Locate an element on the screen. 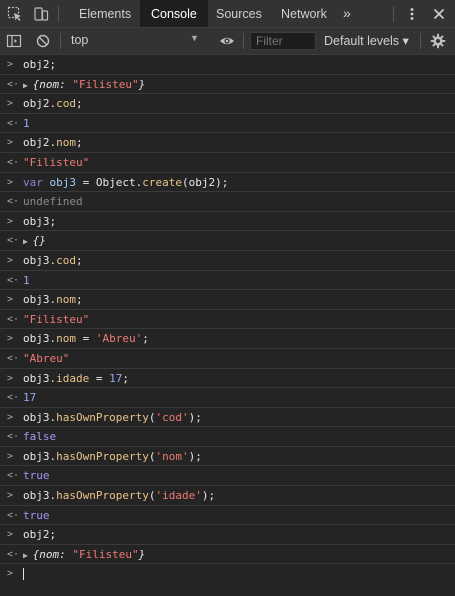 This screenshot has width=455, height=596. filter-input is located at coordinates (283, 41).